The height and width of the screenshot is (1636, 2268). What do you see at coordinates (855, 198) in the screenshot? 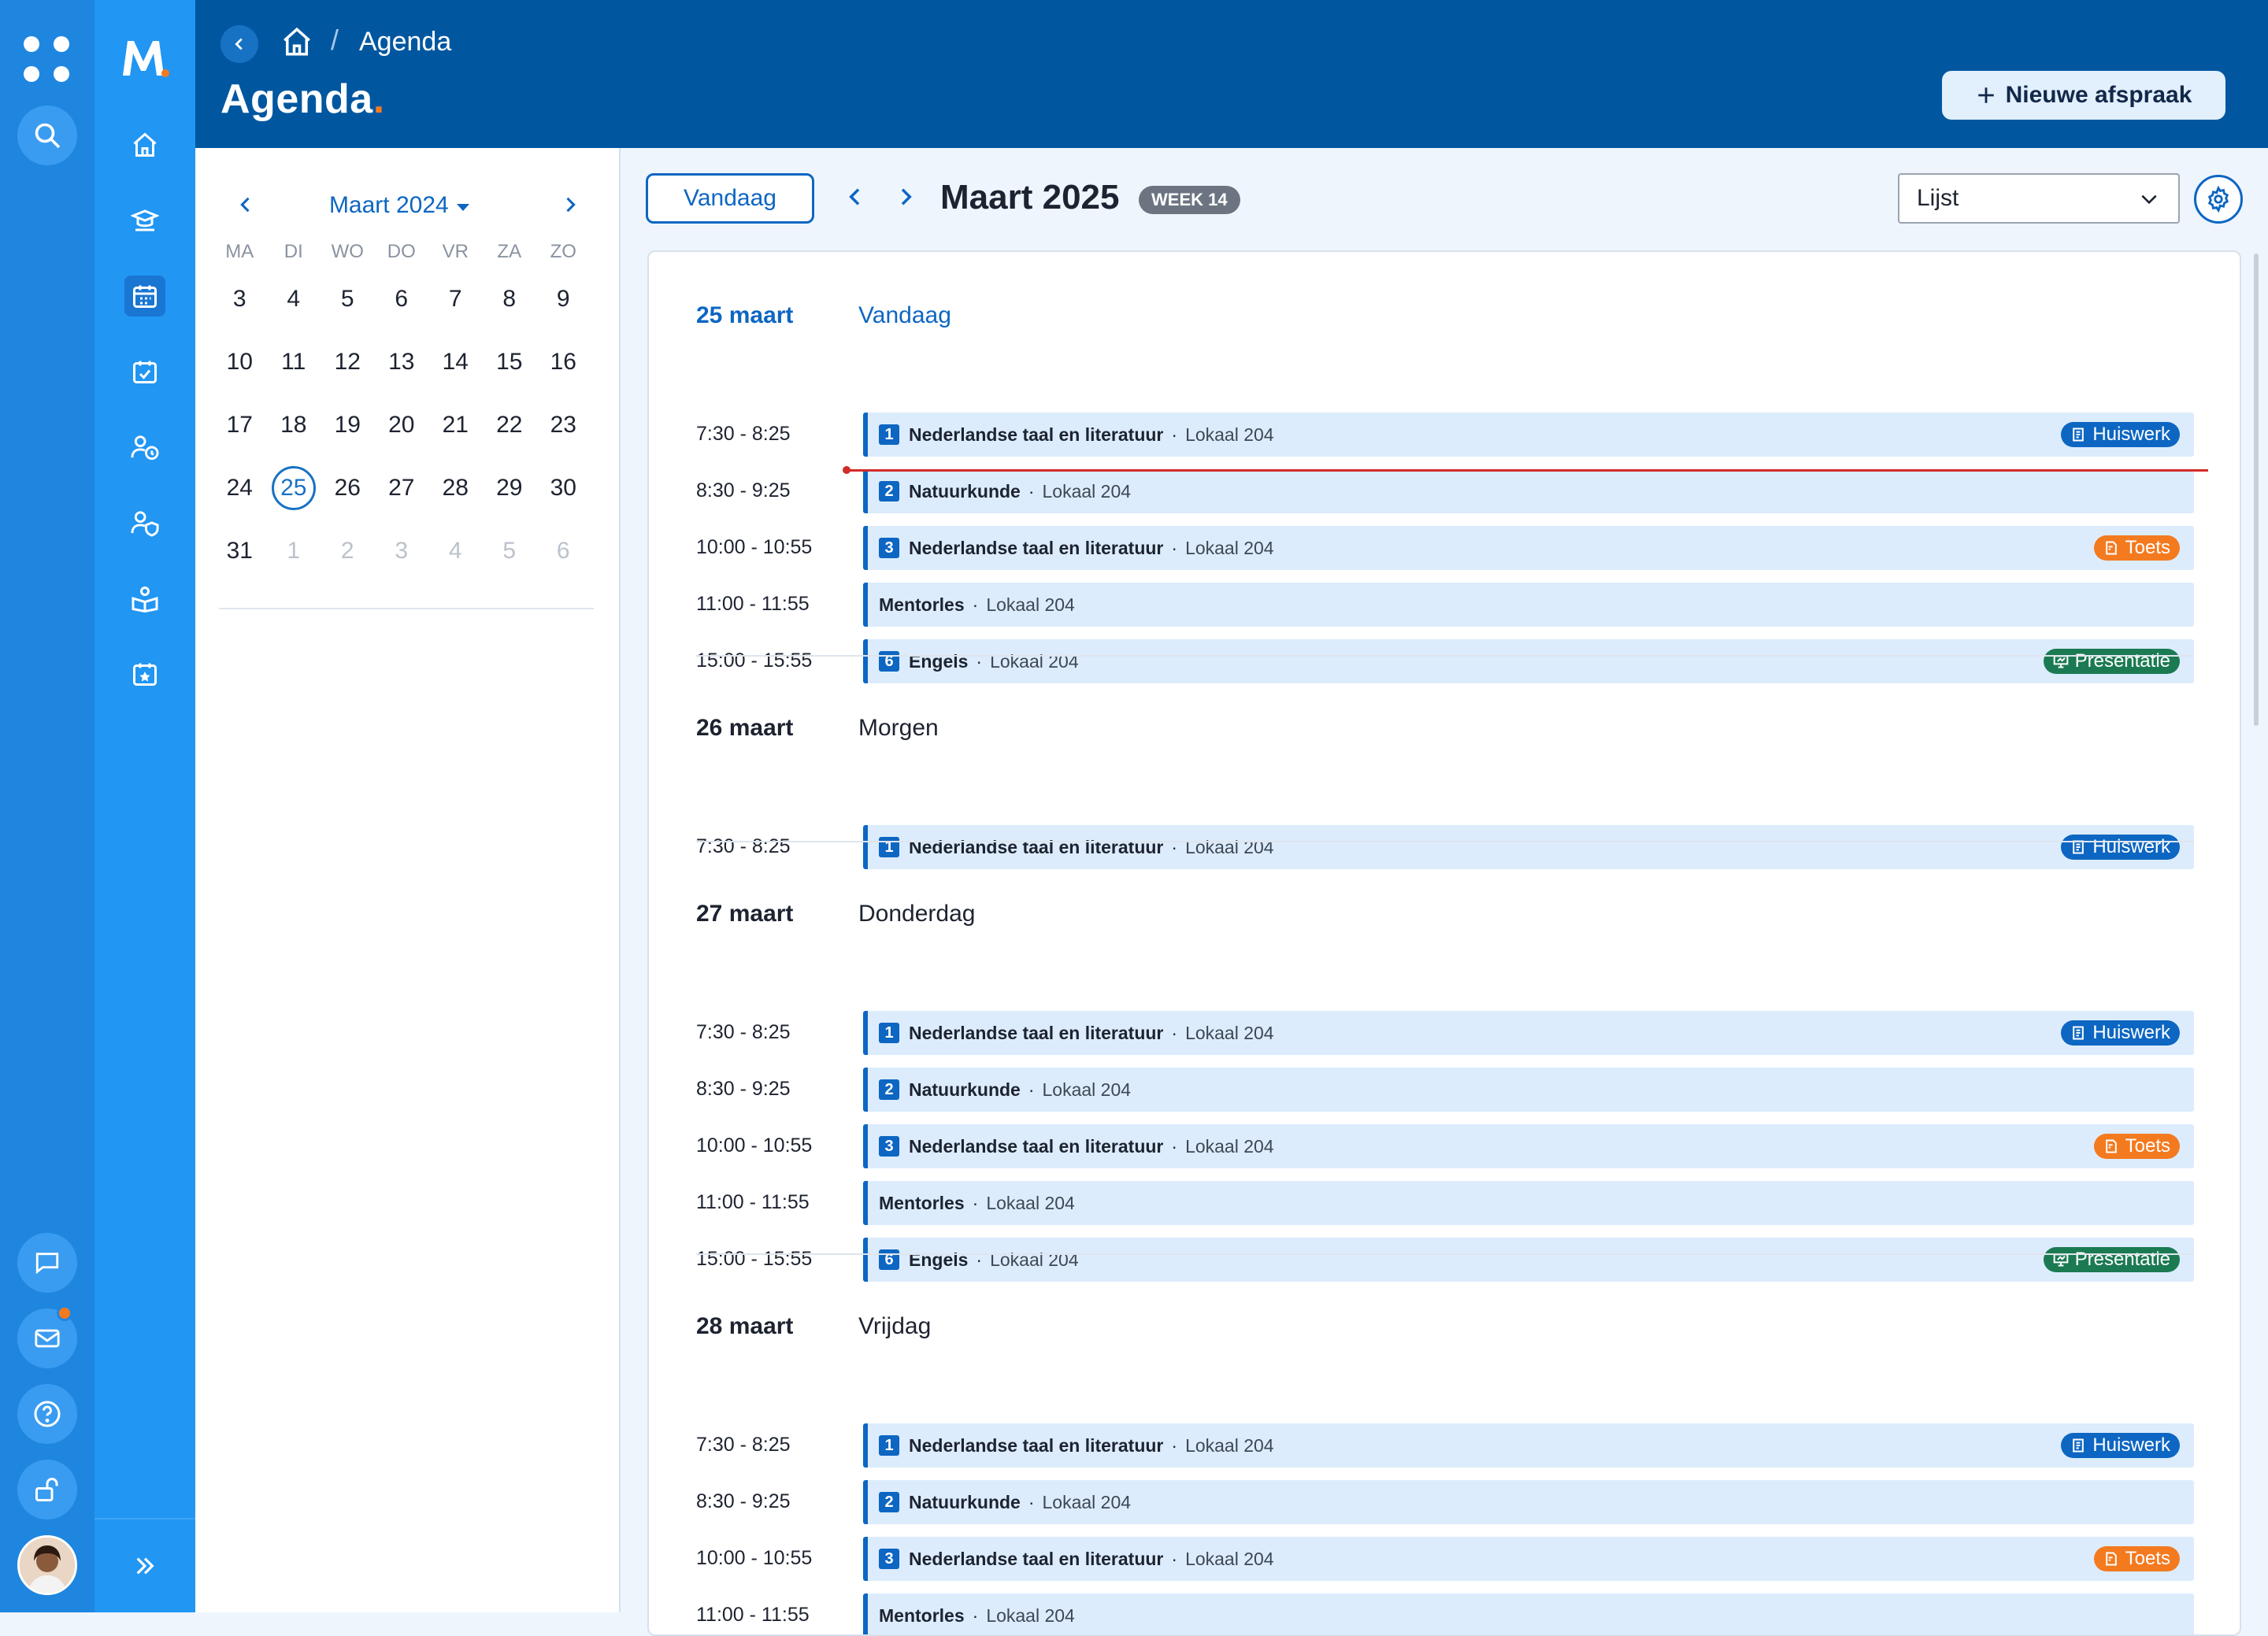
I see `prev-week-button` at bounding box center [855, 198].